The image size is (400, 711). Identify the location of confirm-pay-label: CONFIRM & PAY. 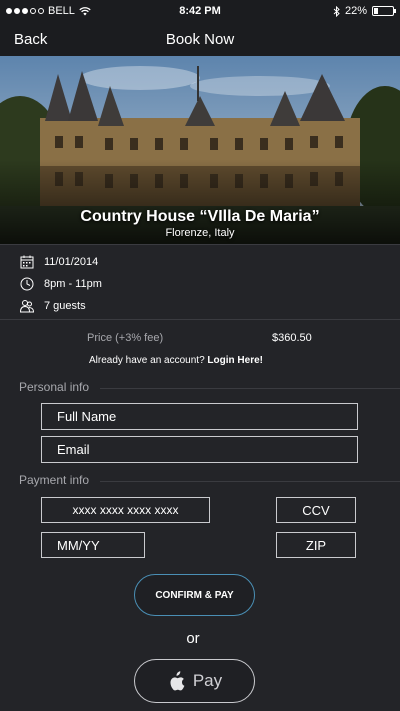
(194, 595).